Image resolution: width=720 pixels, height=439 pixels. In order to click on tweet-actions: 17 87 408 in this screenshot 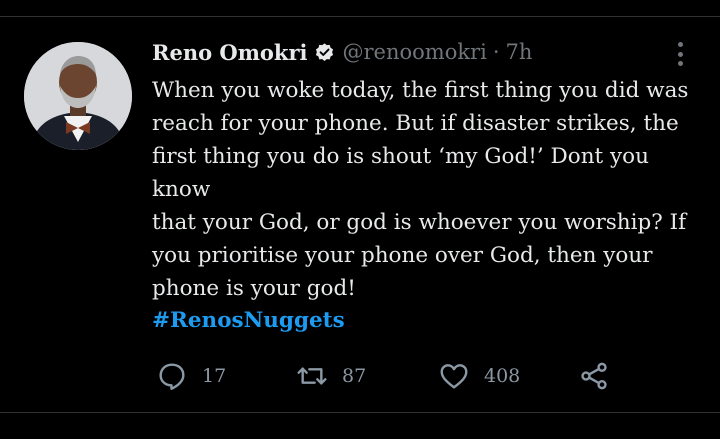, I will do `click(390, 376)`.